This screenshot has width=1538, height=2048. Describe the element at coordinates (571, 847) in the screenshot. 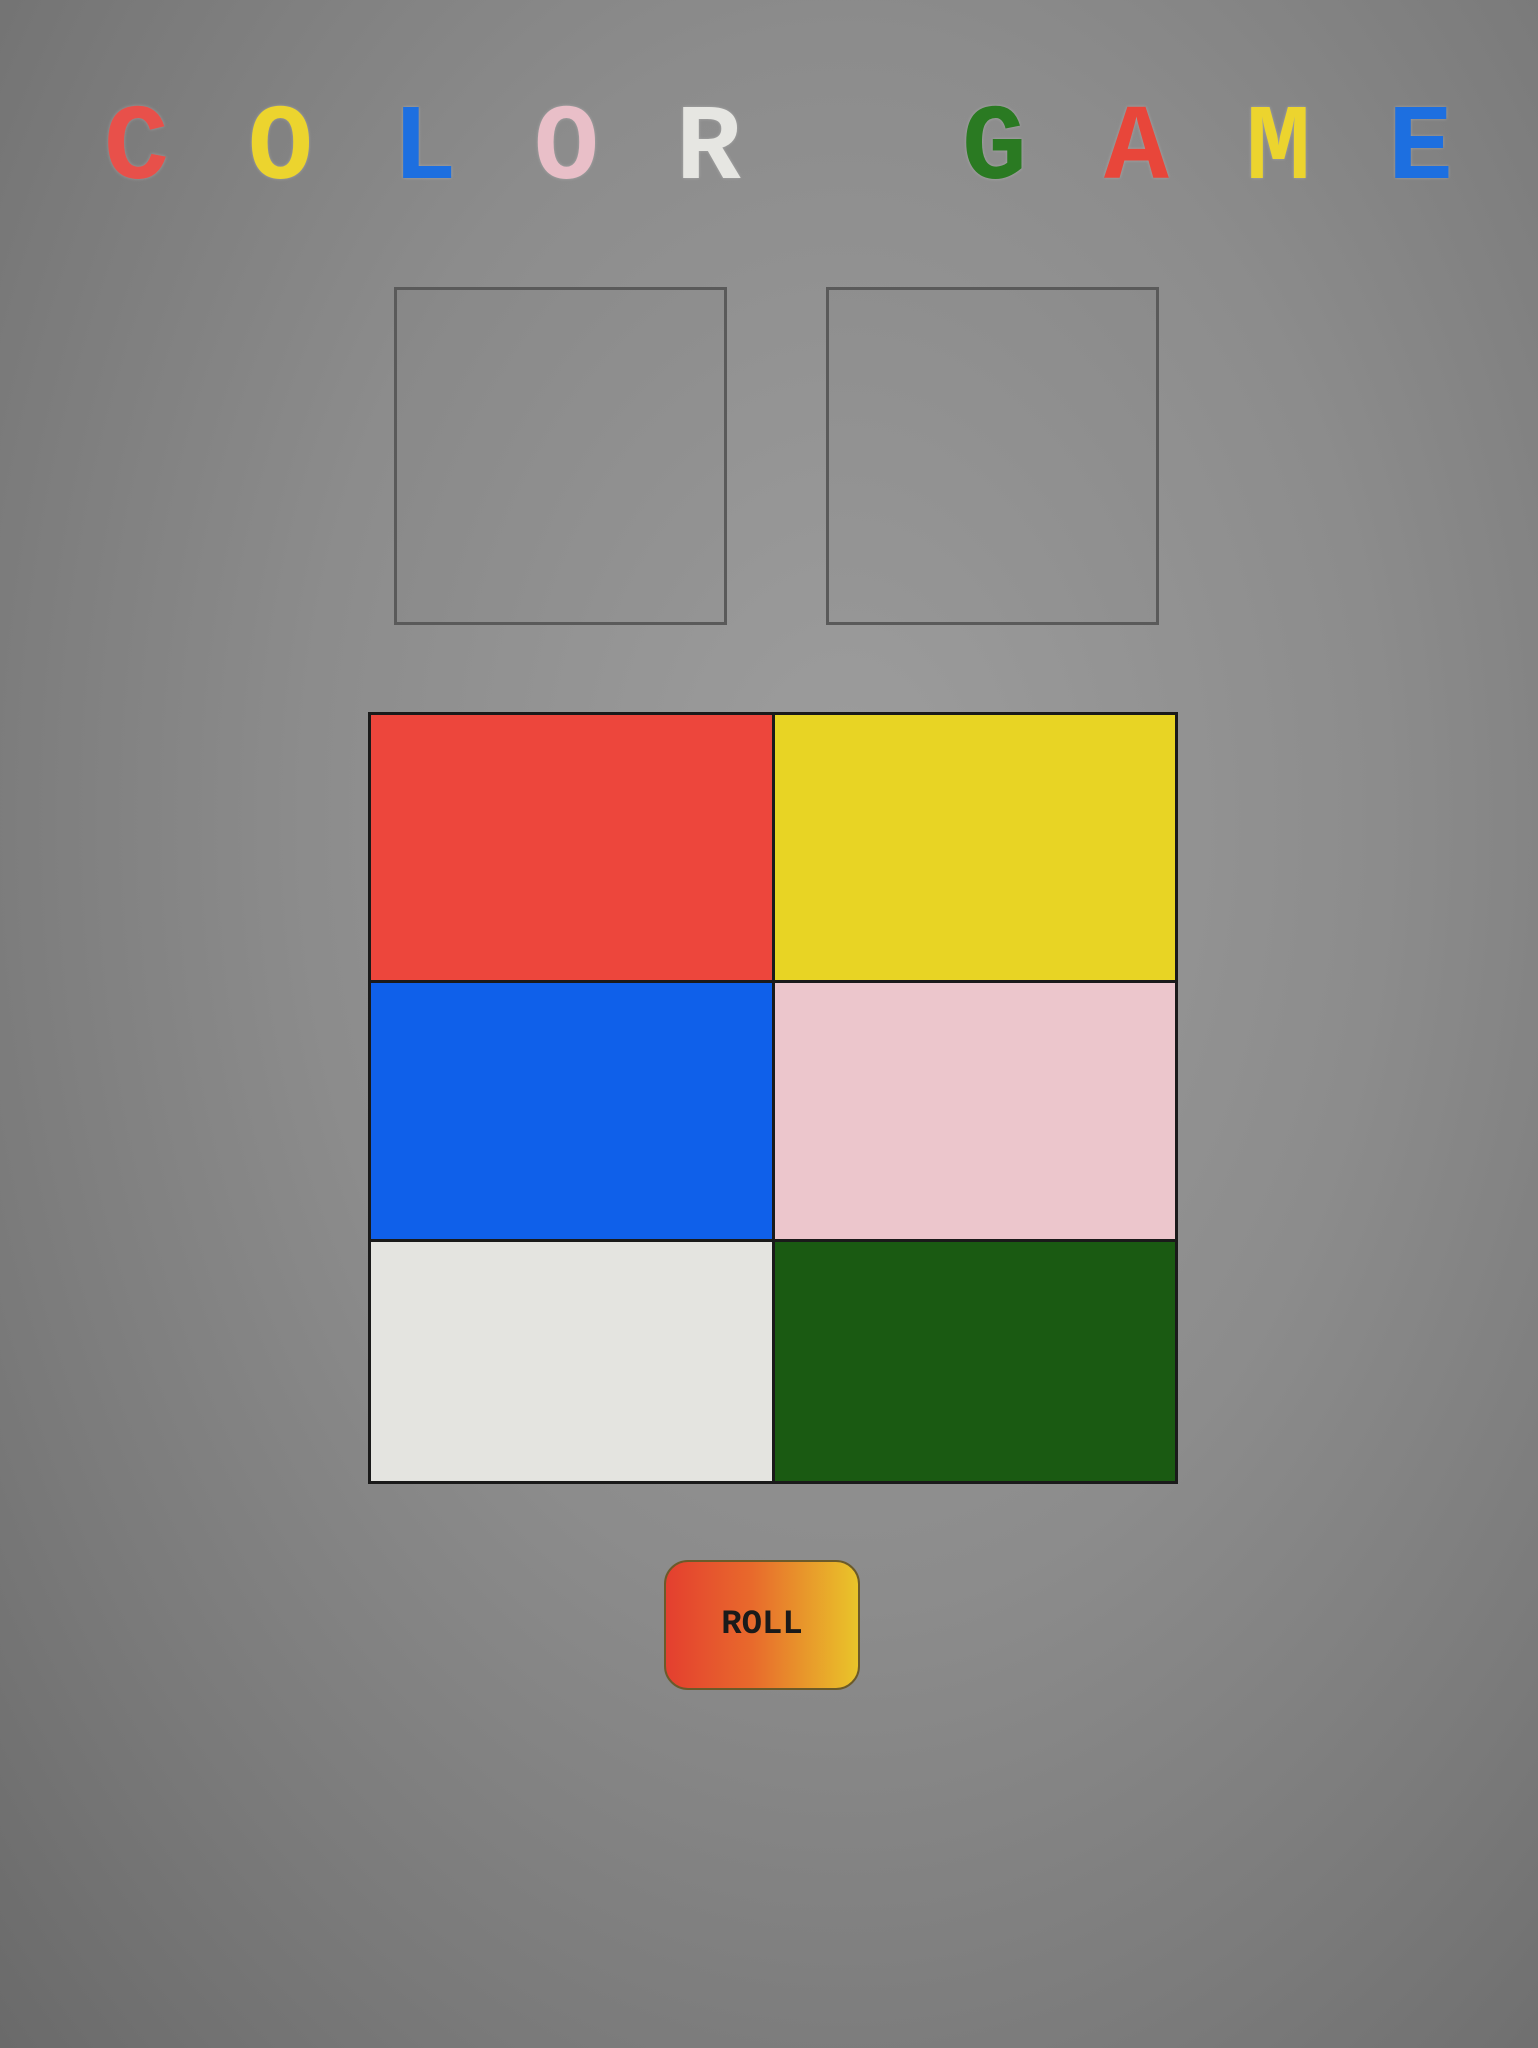

I see `color-cell-red` at that location.